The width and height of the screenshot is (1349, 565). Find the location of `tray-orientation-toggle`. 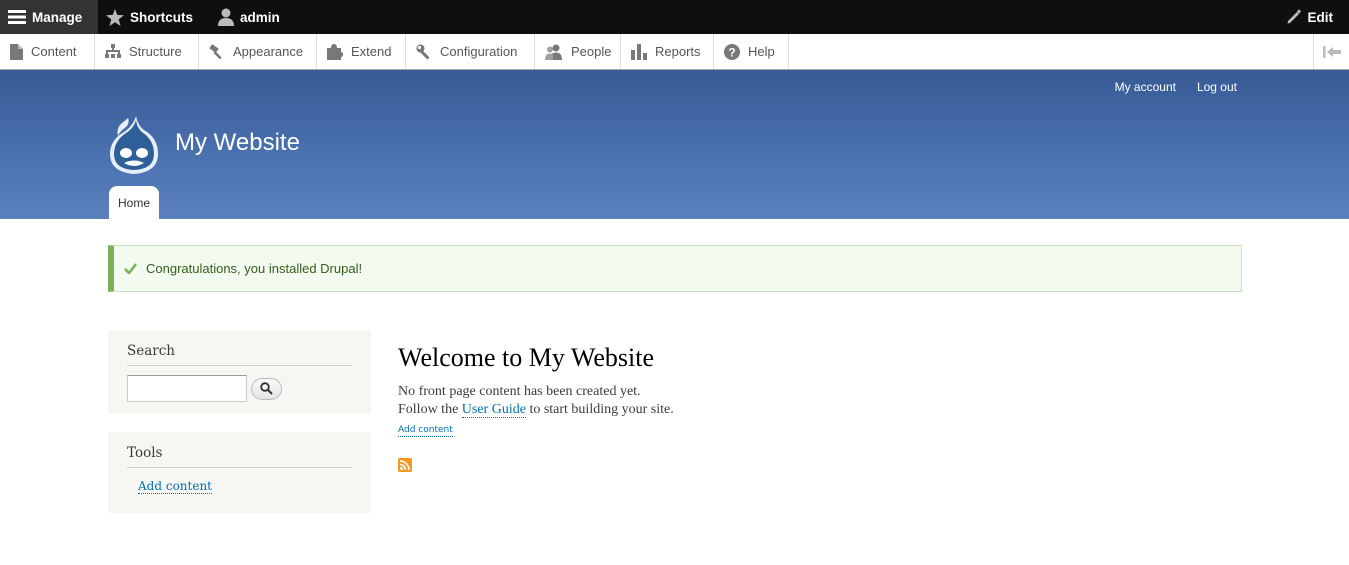

tray-orientation-toggle is located at coordinates (1331, 51).